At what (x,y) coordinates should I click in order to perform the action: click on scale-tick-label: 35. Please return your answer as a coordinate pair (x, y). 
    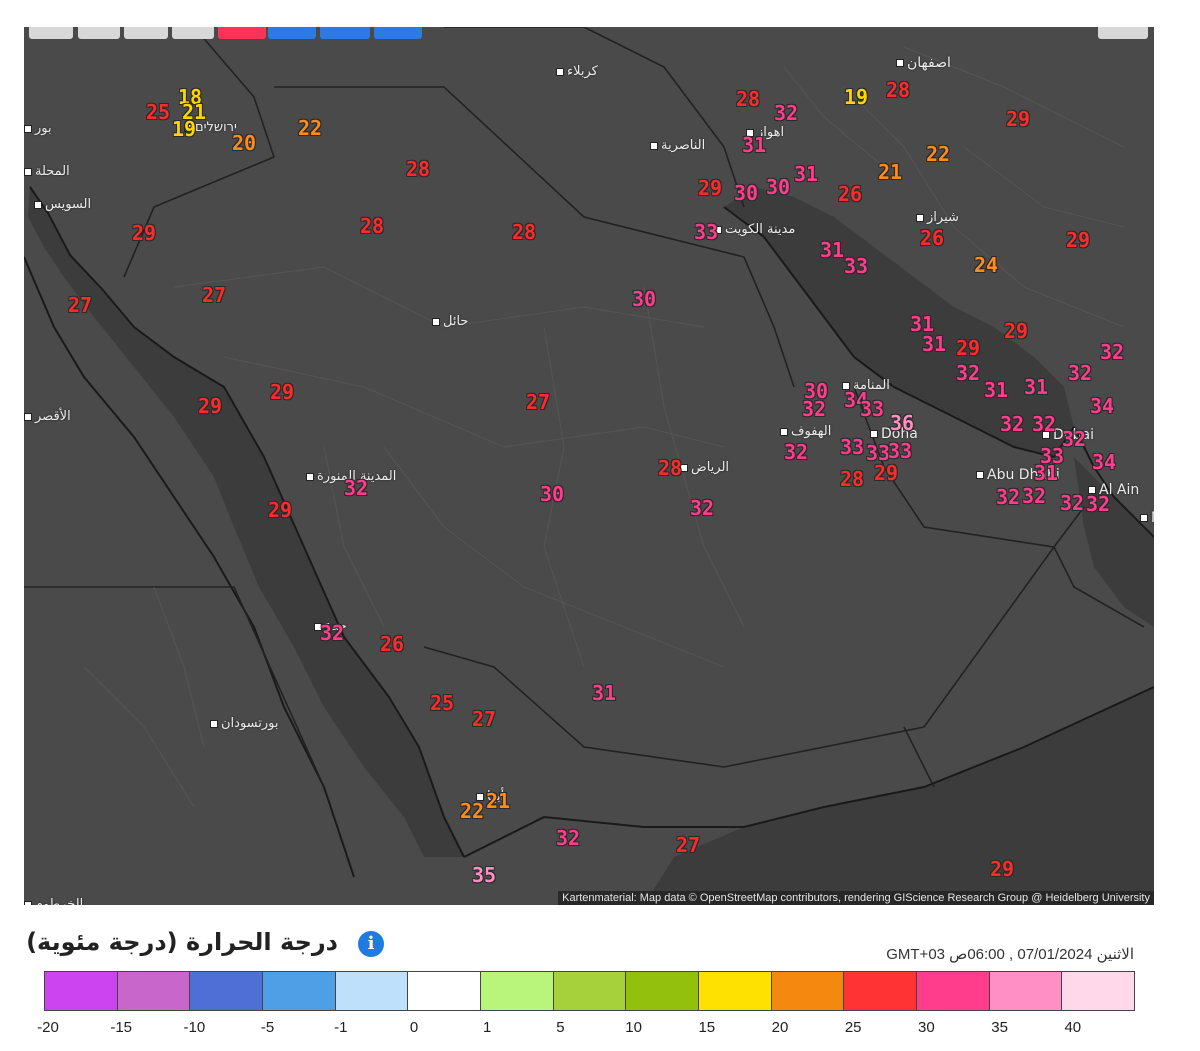
    Looking at the image, I should click on (999, 1027).